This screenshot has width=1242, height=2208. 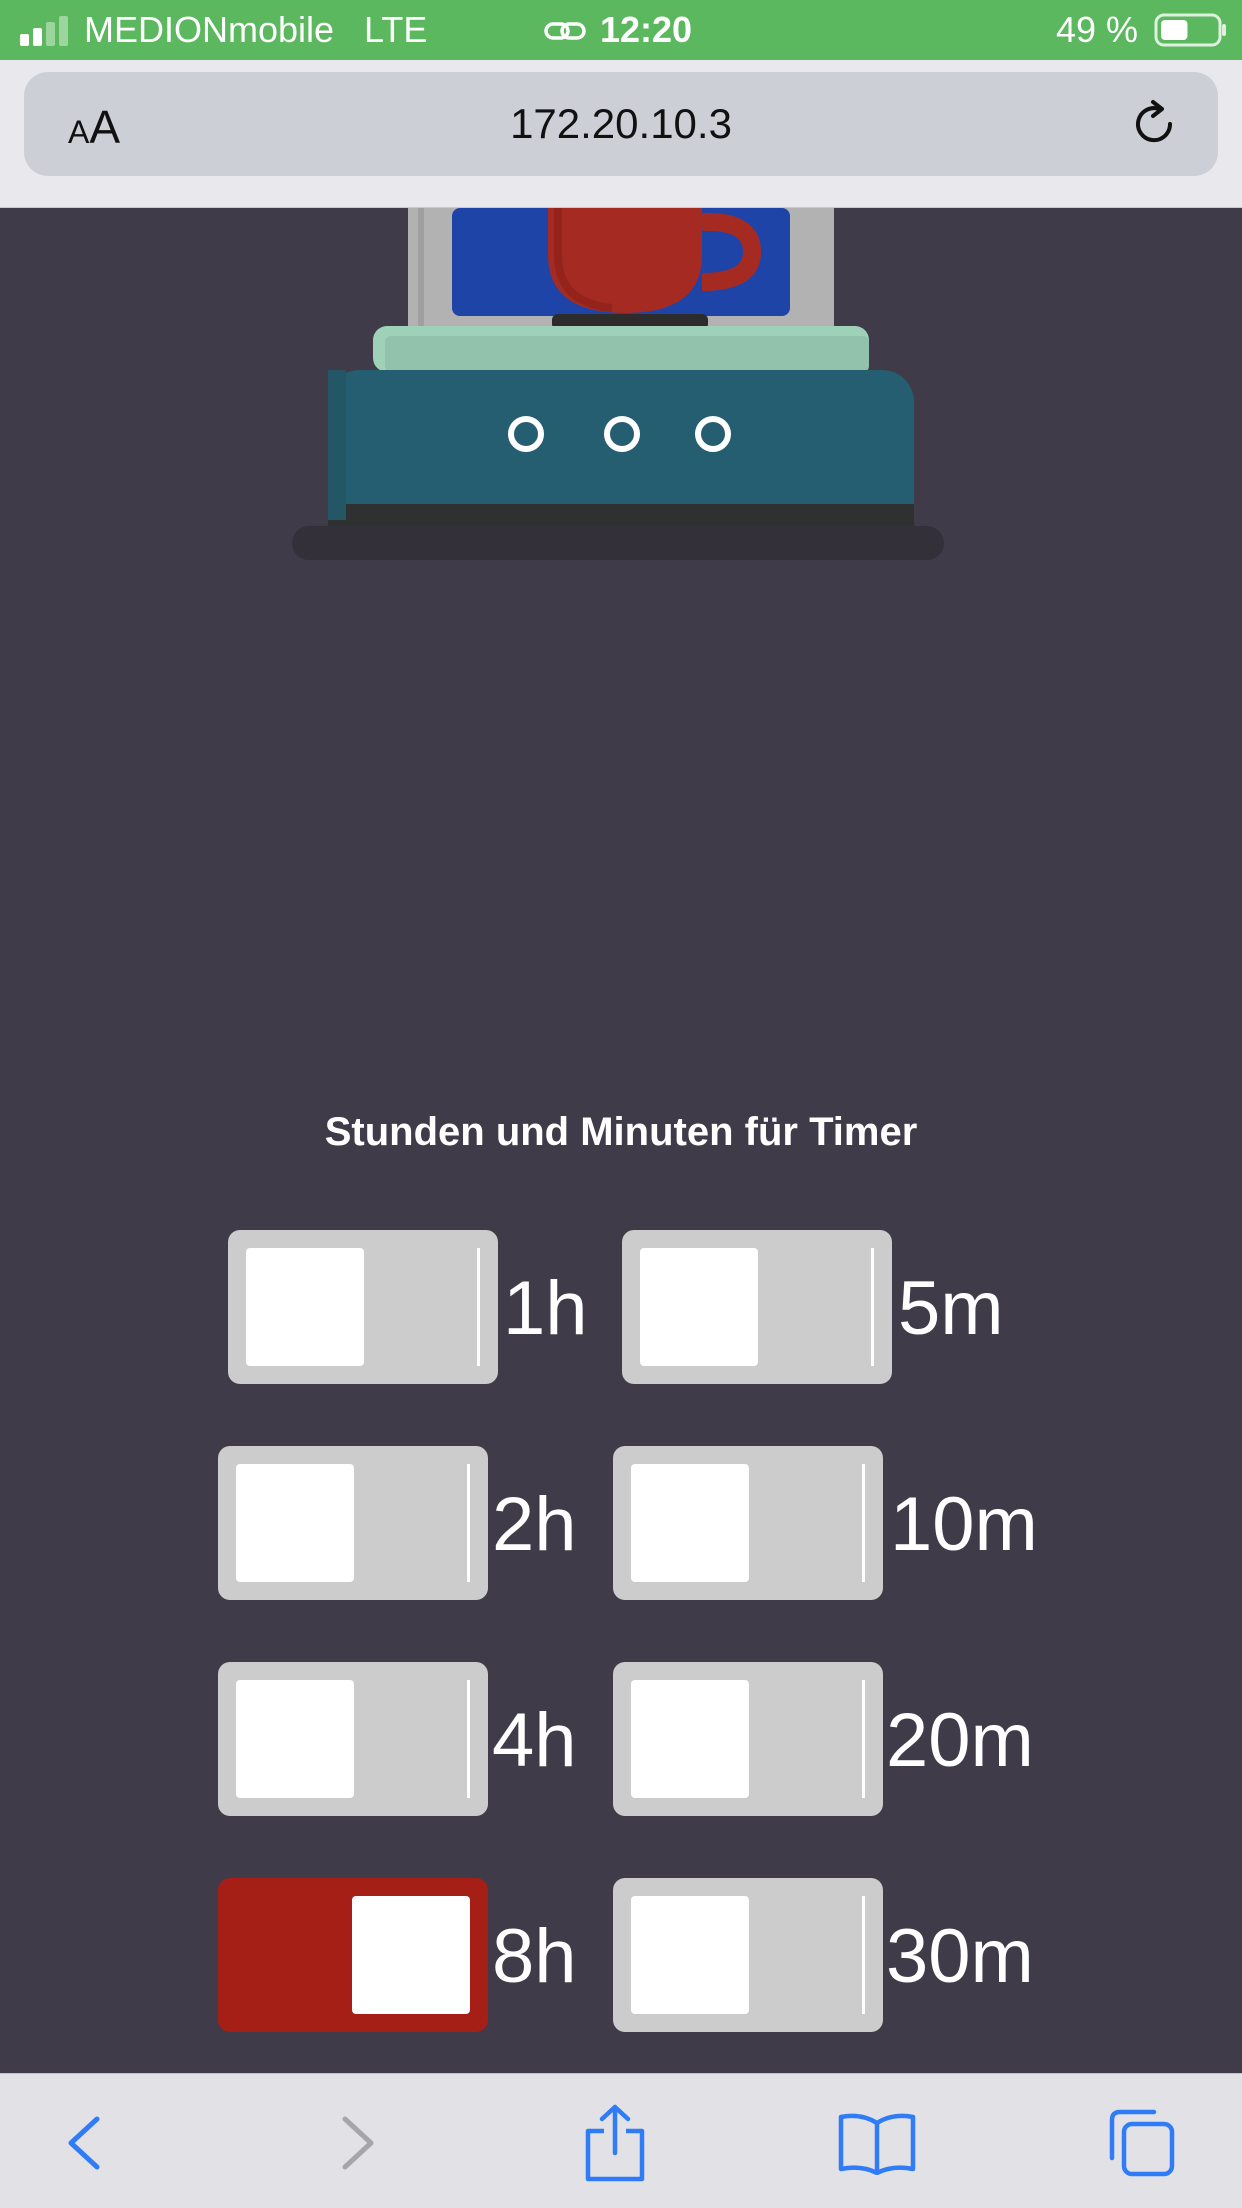 What do you see at coordinates (951, 1308) in the screenshot?
I see `label-5m: 5m` at bounding box center [951, 1308].